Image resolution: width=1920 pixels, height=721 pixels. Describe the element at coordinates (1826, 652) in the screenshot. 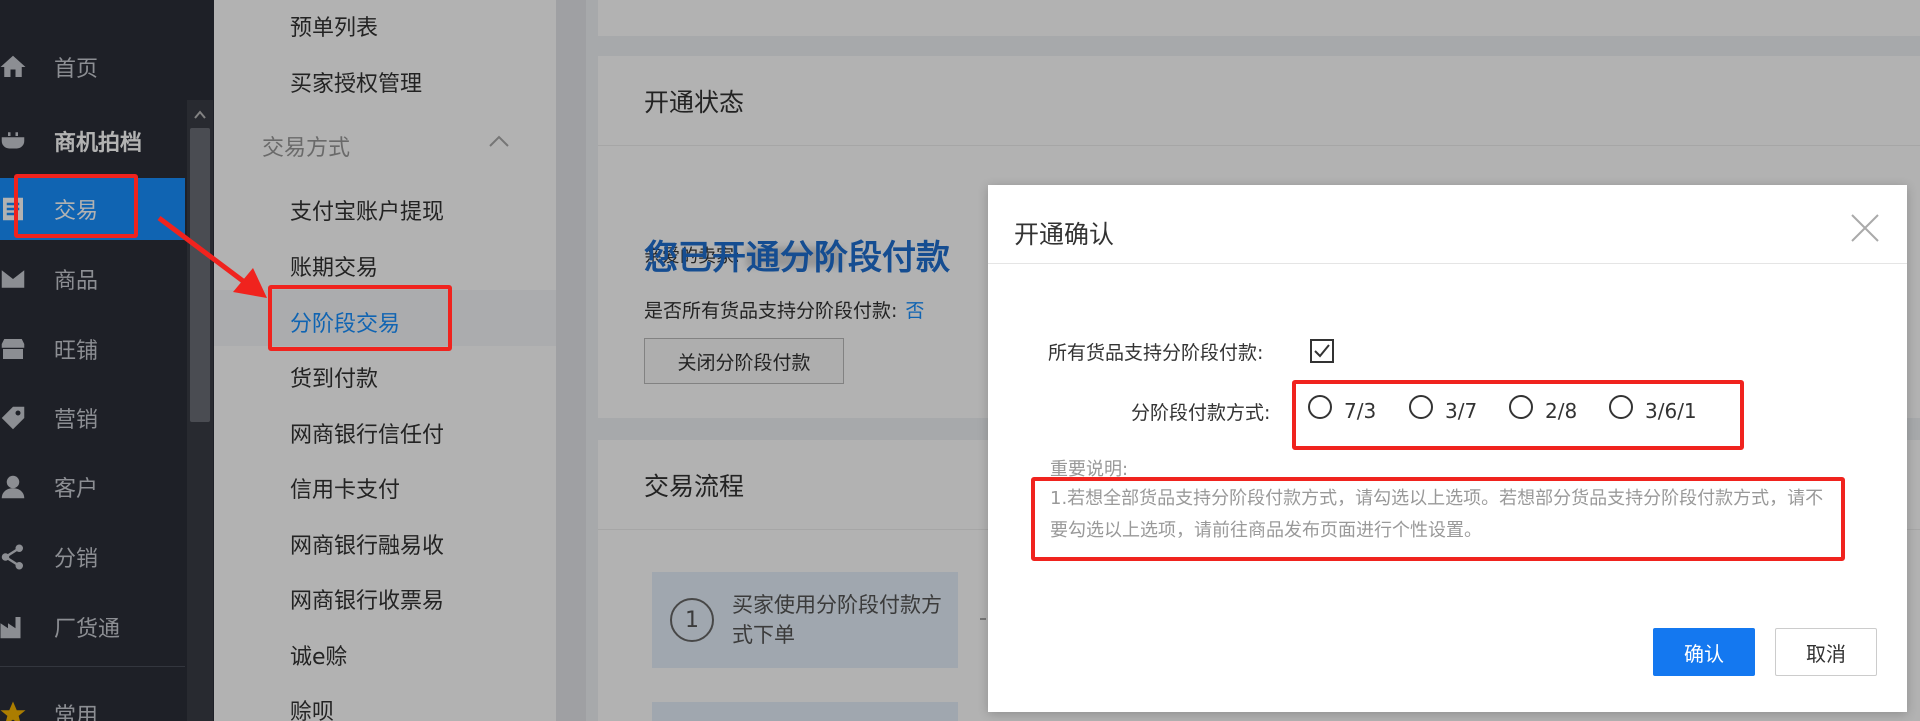

I see `cancel-button: 取消` at that location.